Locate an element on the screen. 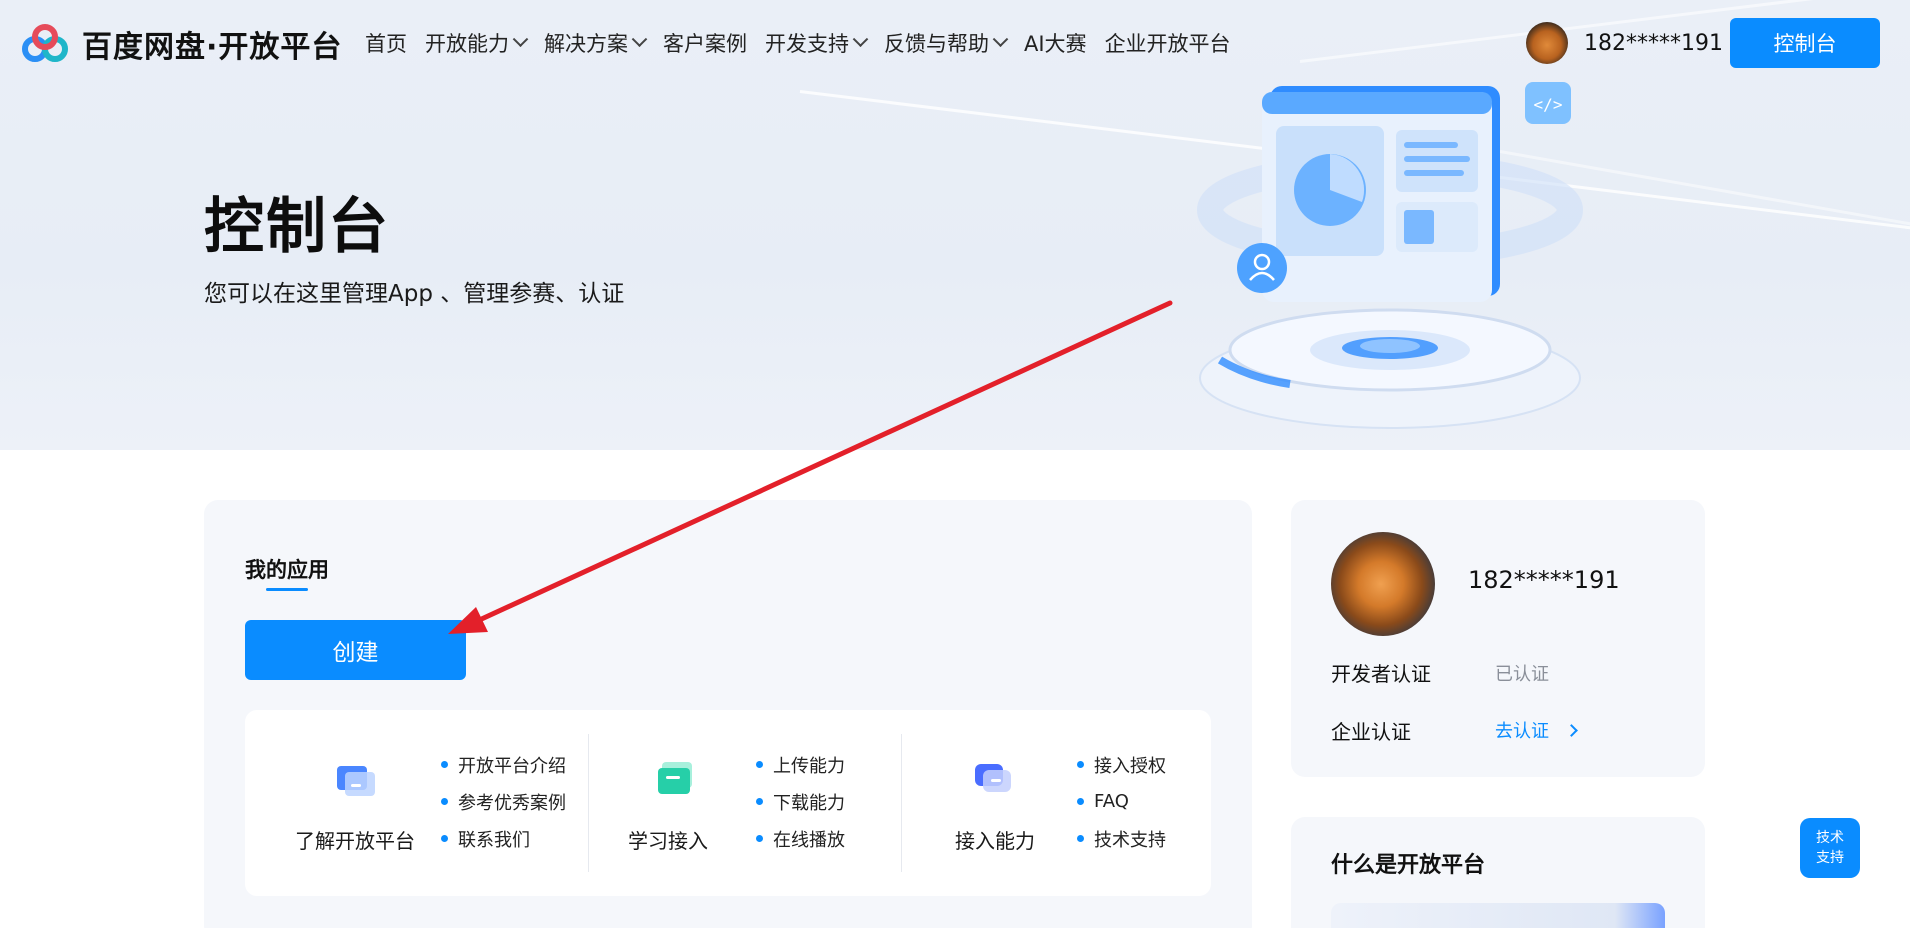 Image resolution: width=1910 pixels, height=928 pixels. quick-links-list: 开放平台介绍 参考优秀案例 联系我们 is located at coordinates (503, 801).